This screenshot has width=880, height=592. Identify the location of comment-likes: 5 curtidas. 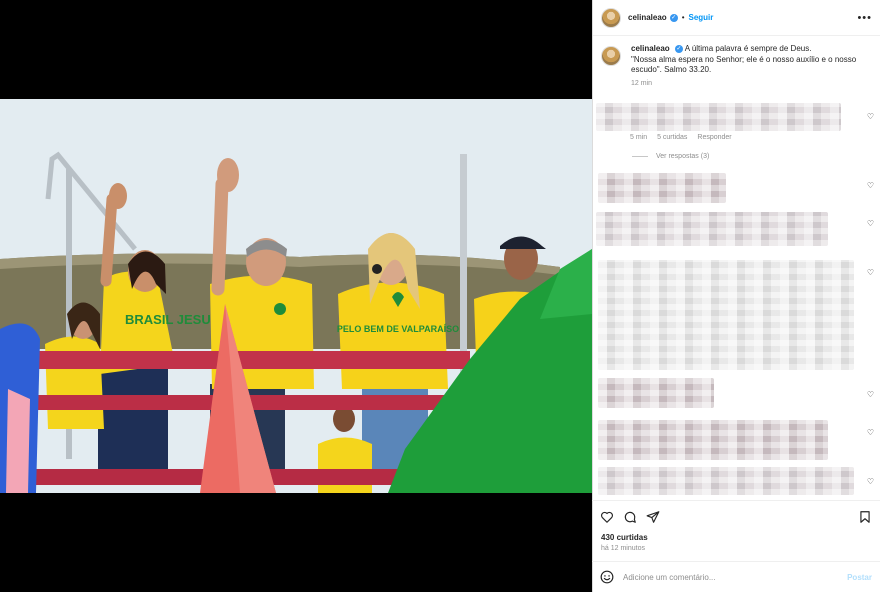
(672, 137).